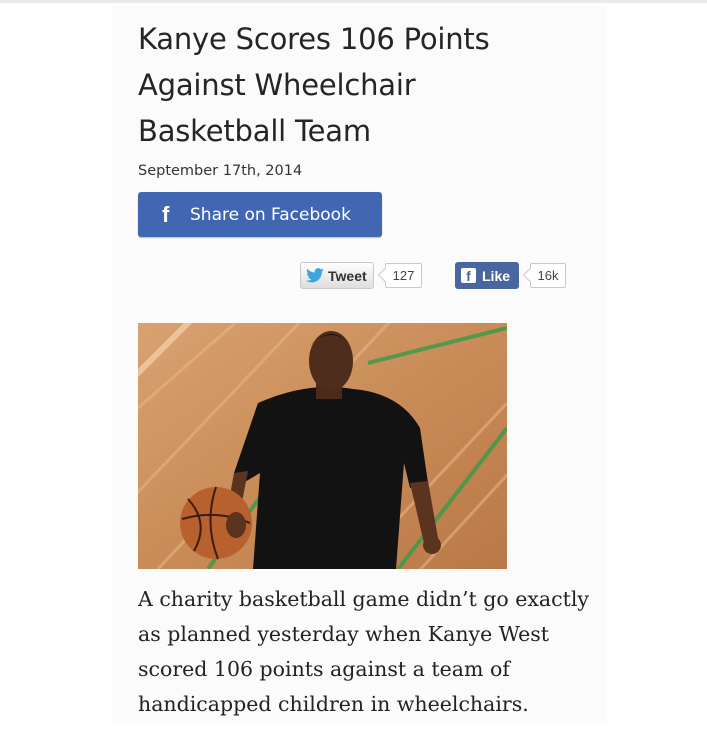 This screenshot has height=730, width=707. I want to click on top-divider, so click(353, 1).